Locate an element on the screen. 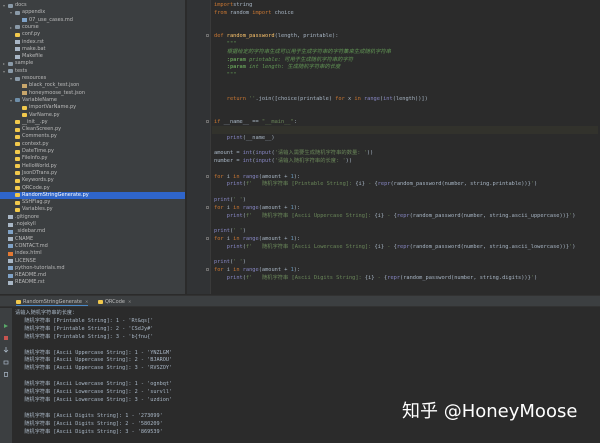 The height and width of the screenshot is (443, 600). tree-file: RandomStringGenerate.py is located at coordinates (92, 195).